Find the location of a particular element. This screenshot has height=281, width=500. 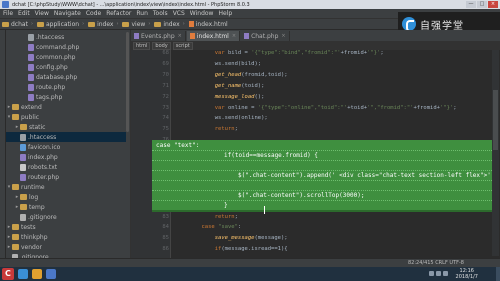

crumb-script: script is located at coordinates (182, 45).